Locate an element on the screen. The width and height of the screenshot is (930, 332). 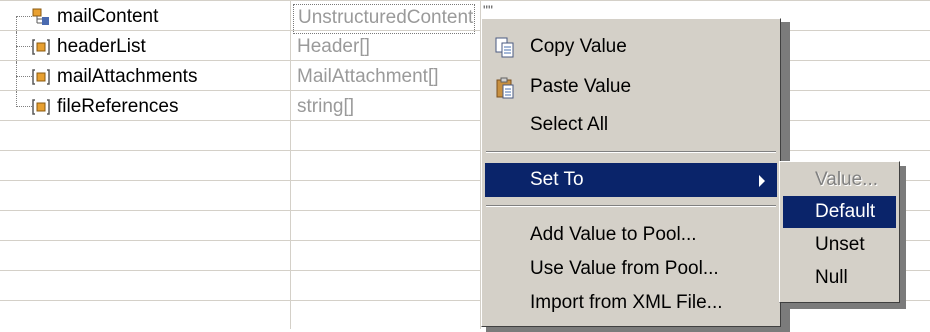
paste-icon is located at coordinates (505, 88).